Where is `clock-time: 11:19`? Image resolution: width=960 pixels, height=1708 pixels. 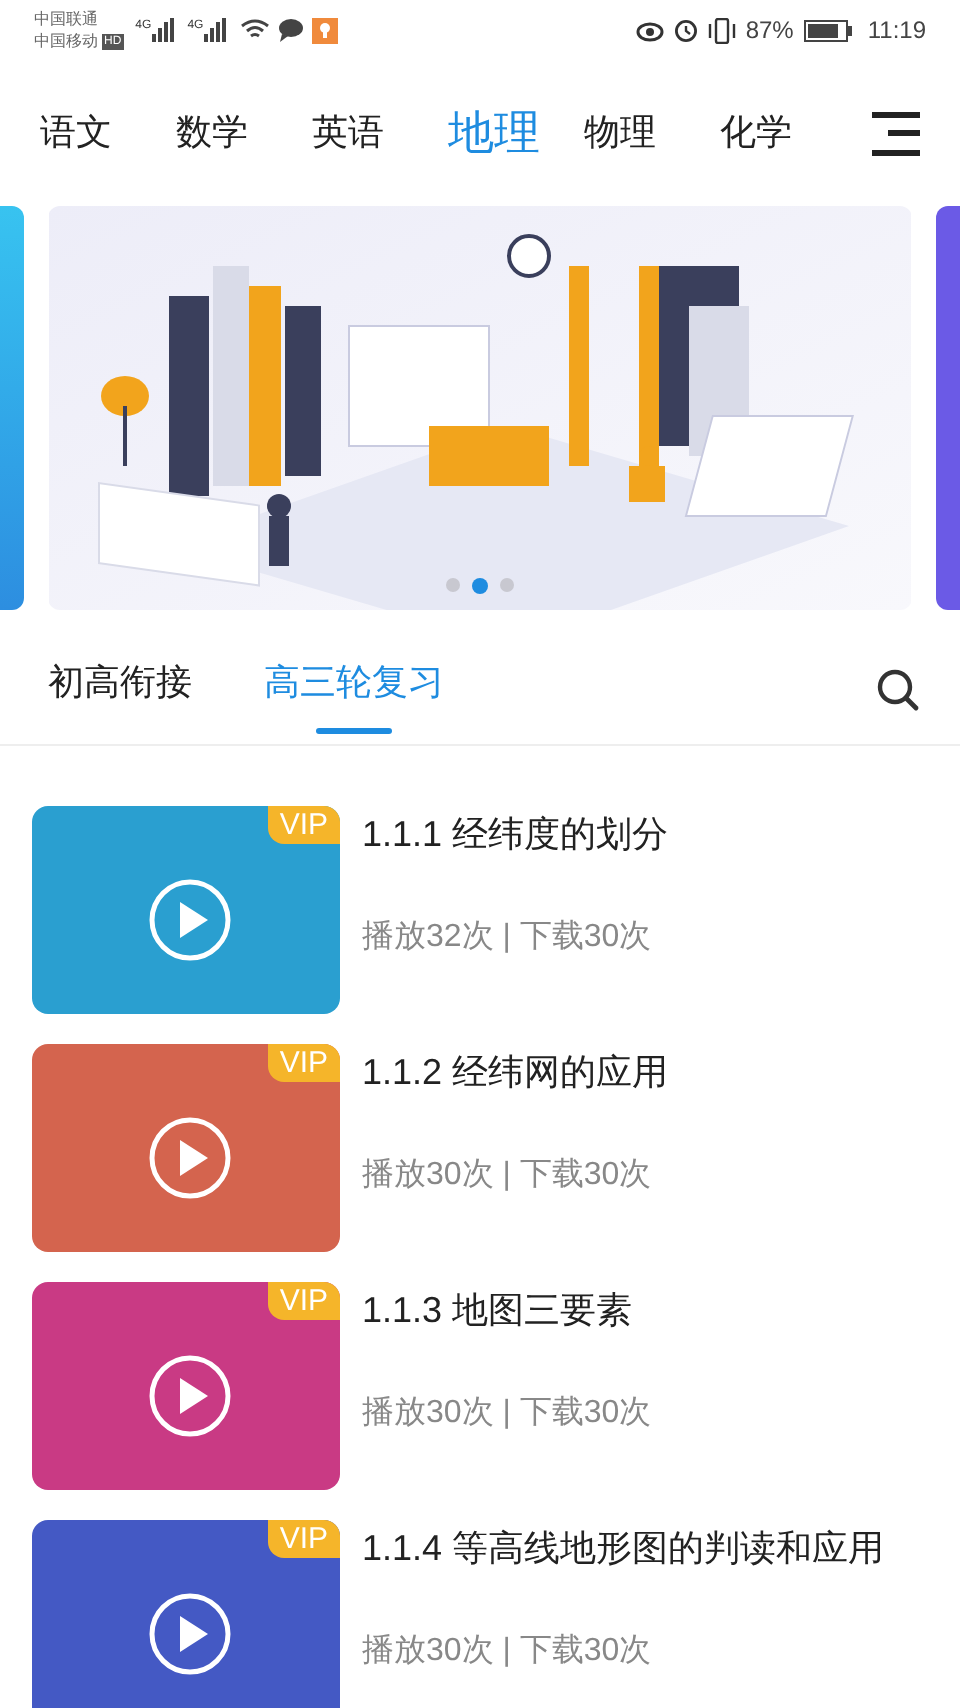 clock-time: 11:19 is located at coordinates (896, 31).